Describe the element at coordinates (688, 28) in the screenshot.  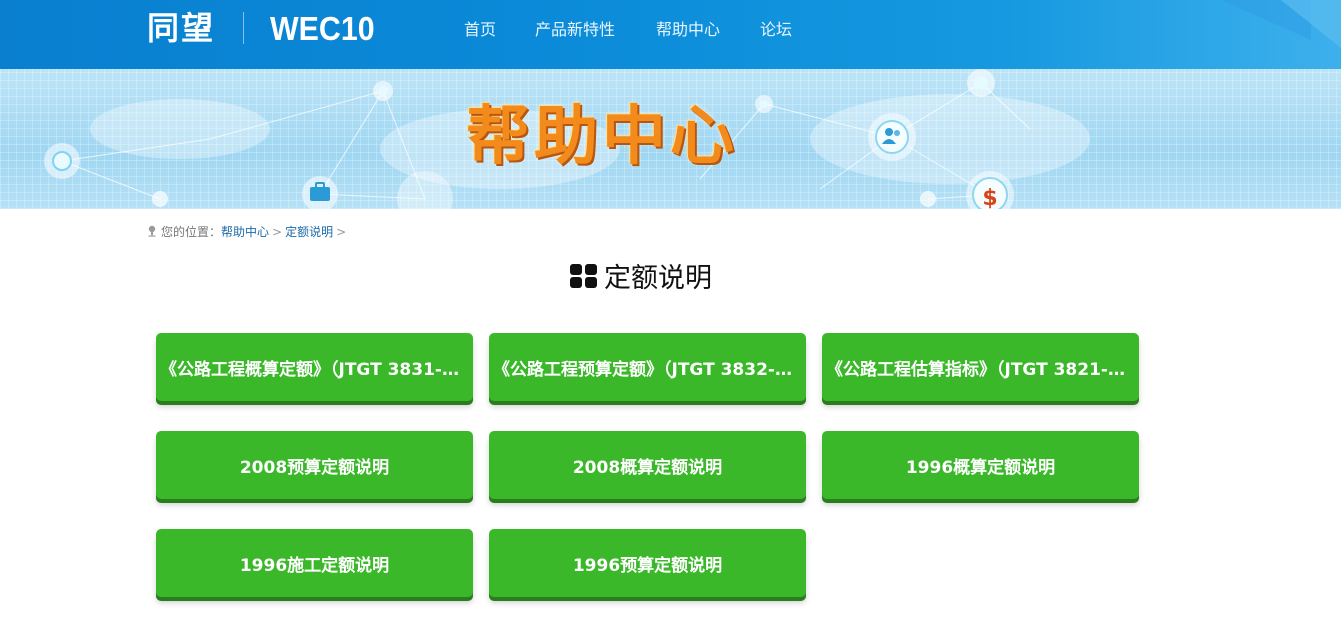
I see `nav-help-center: 帮助中心` at that location.